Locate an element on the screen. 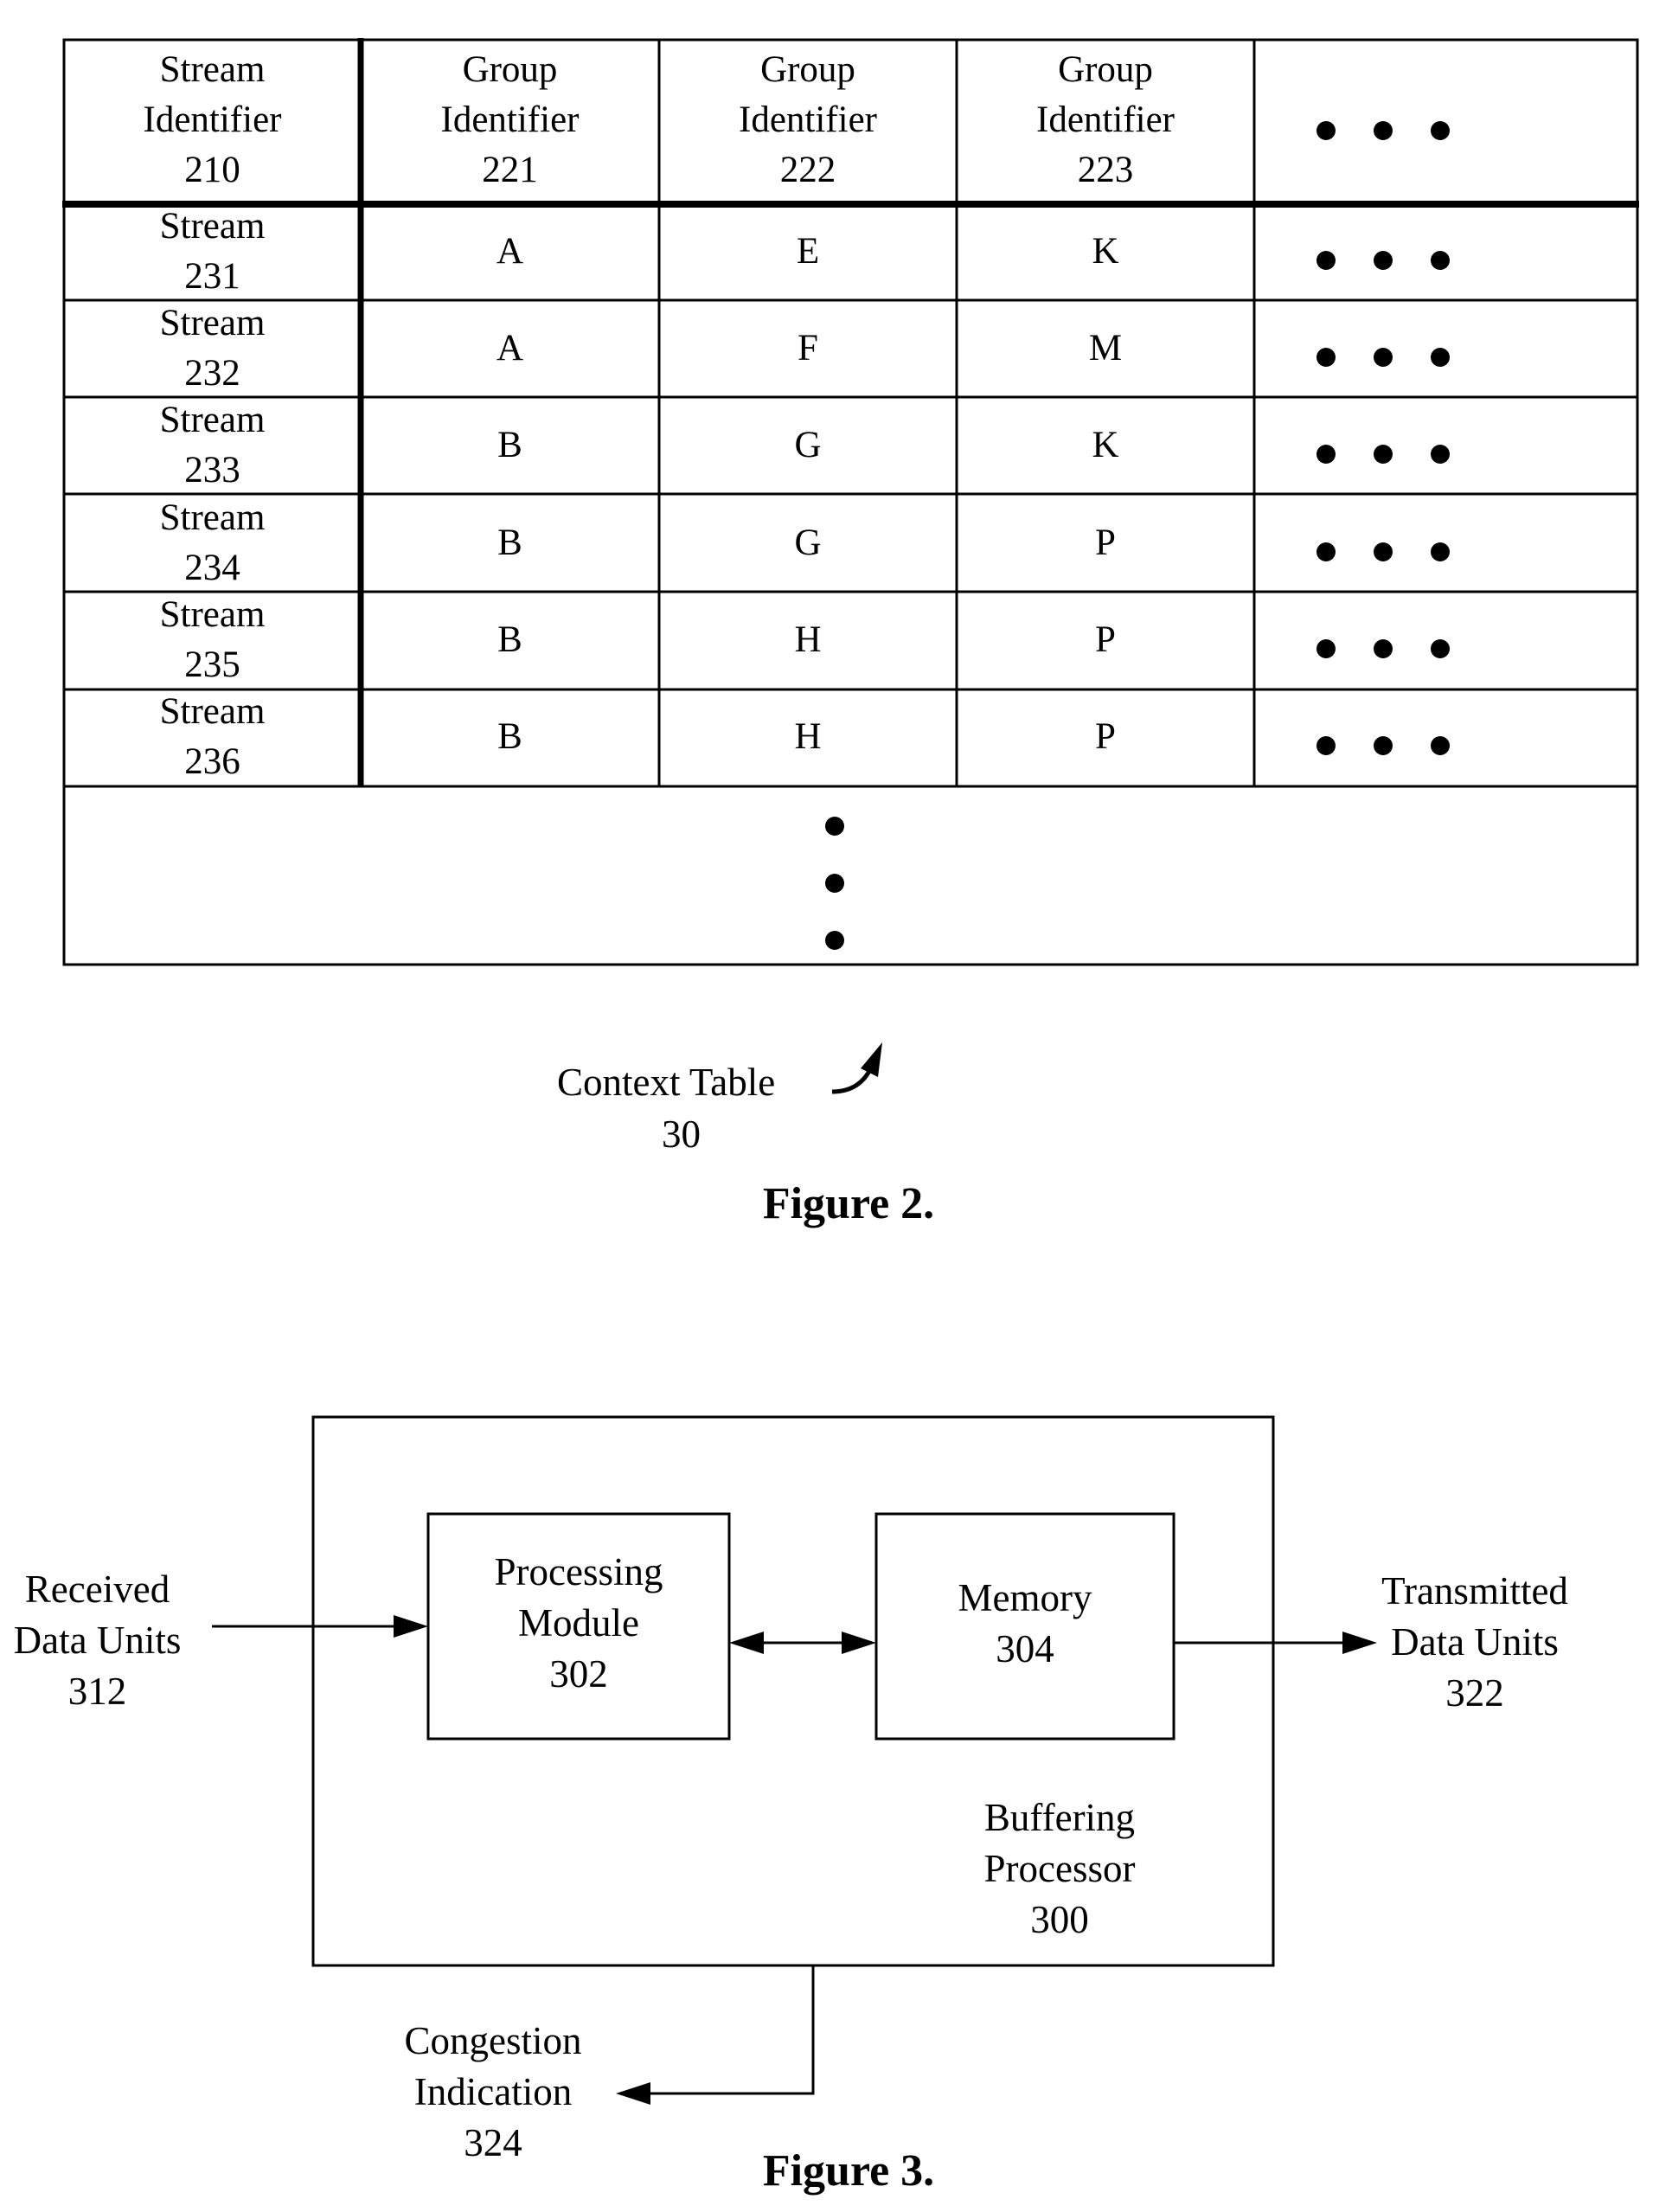  header-stream-identifier: Stream Identifier 210 is located at coordinates (213, 120).